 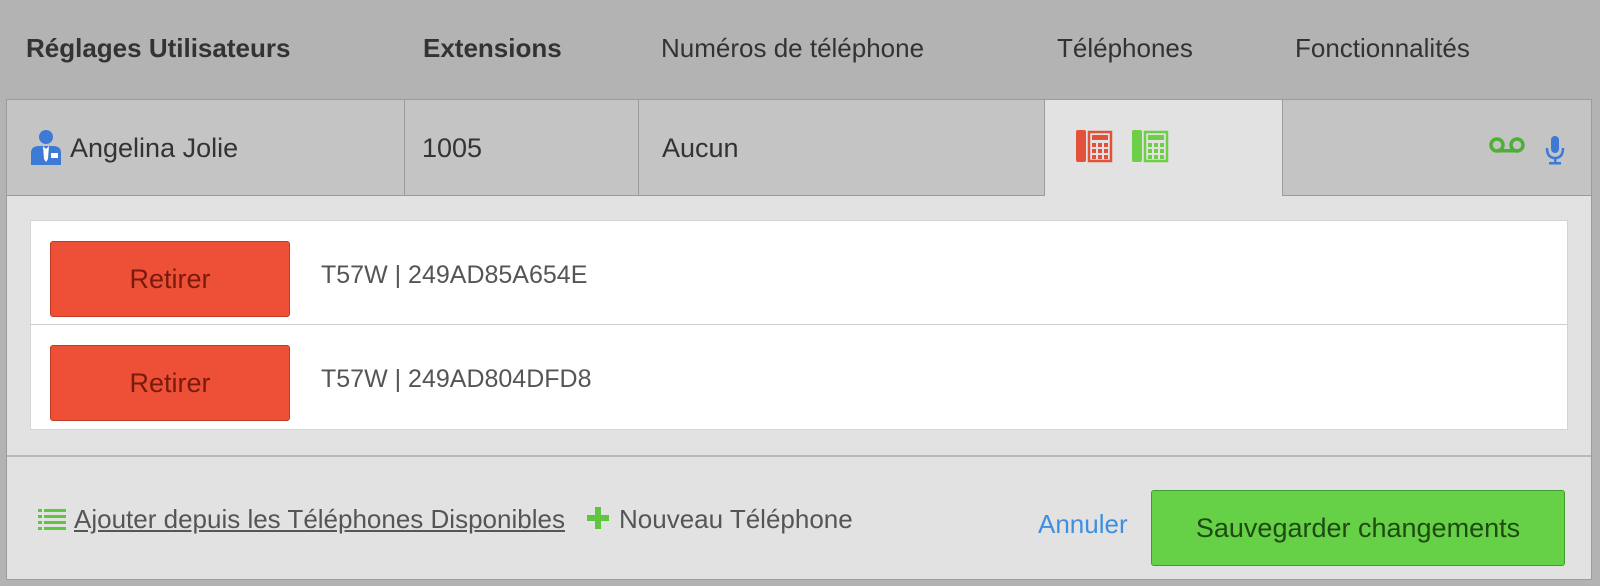 I want to click on plus-icon, so click(x=598, y=518).